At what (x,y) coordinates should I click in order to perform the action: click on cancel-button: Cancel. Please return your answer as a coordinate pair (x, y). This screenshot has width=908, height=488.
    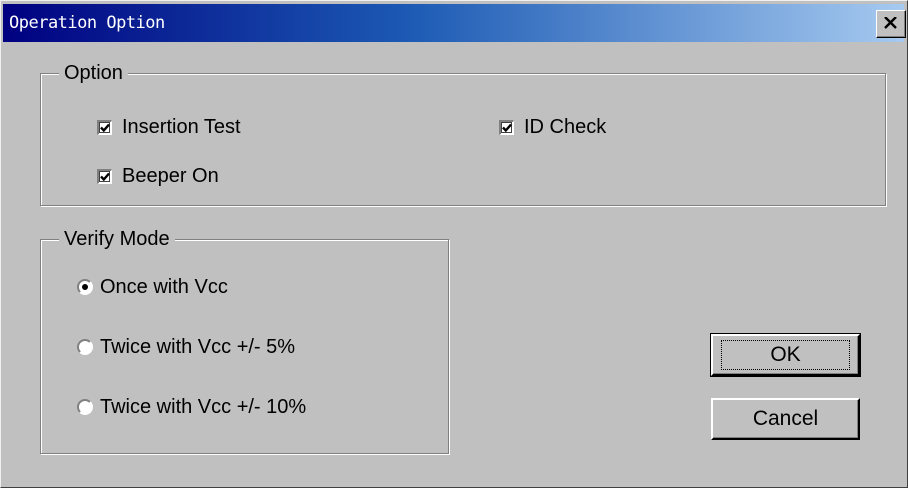
    Looking at the image, I should click on (785, 419).